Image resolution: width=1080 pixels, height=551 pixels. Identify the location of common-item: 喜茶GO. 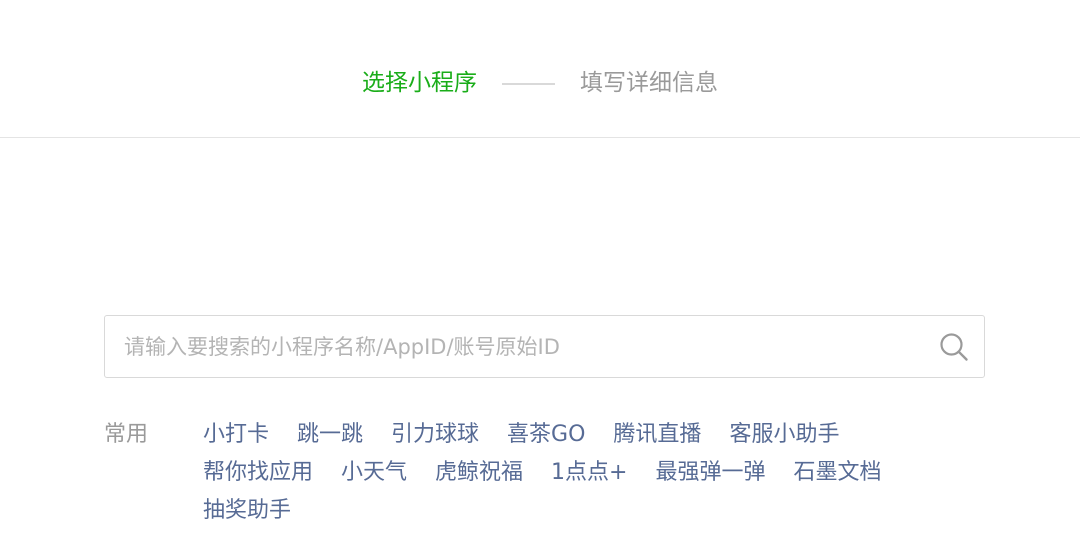
(546, 435).